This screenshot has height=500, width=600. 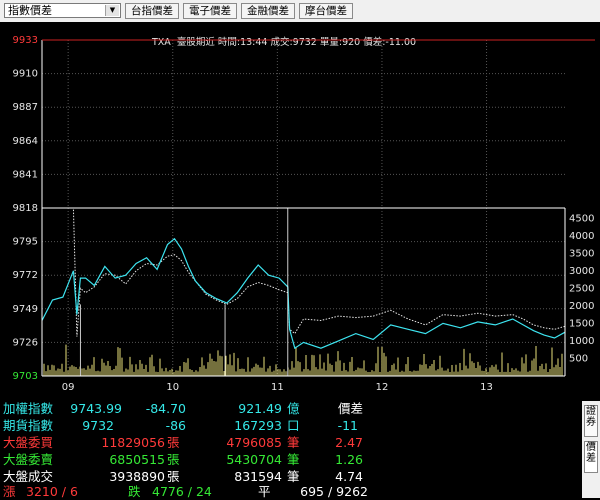 What do you see at coordinates (28, 459) in the screenshot?
I see `row-label: 大盤委賣` at bounding box center [28, 459].